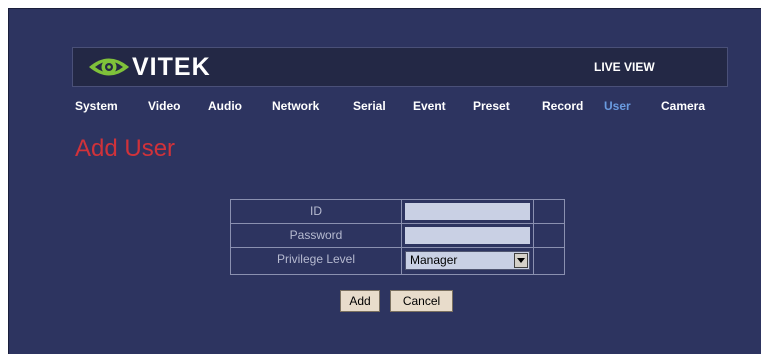 The image size is (761, 354). I want to click on form-row-id: ID, so click(397, 212).